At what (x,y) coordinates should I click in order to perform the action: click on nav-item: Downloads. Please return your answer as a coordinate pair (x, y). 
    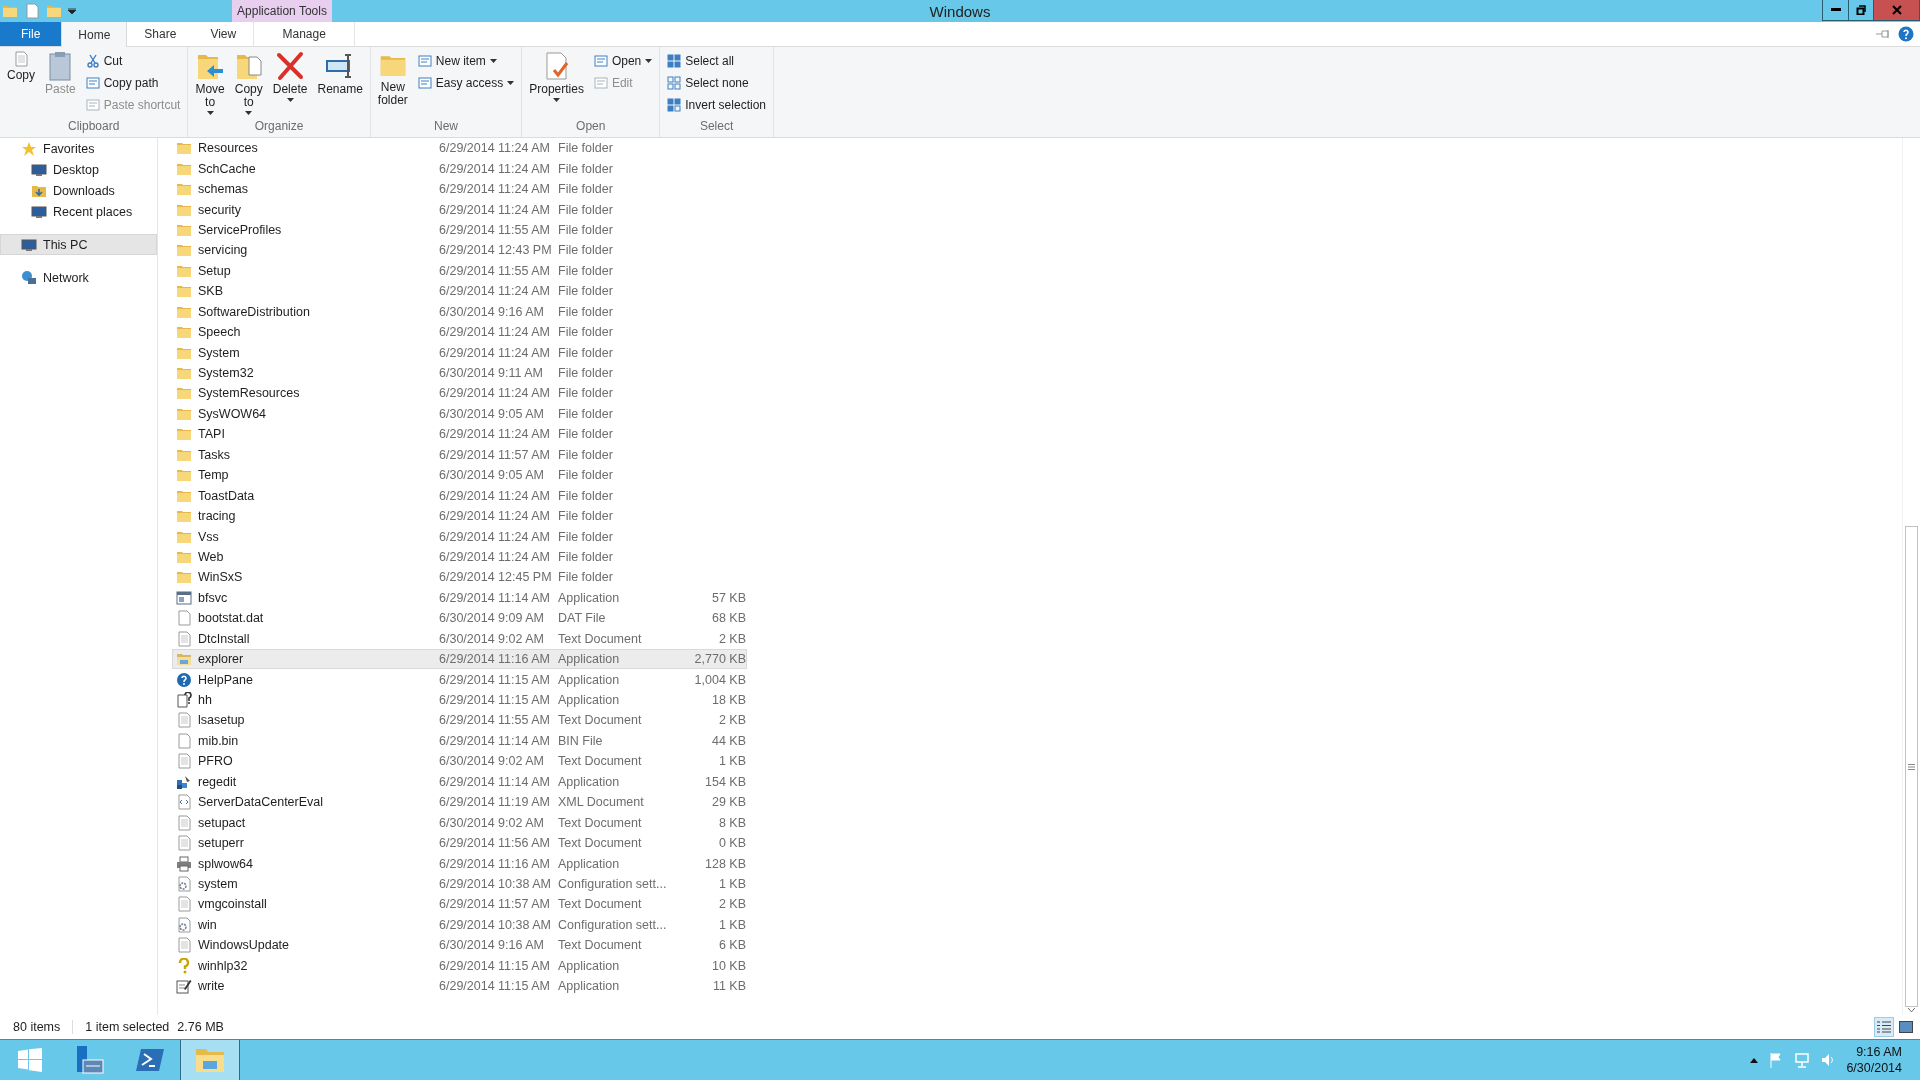
    Looking at the image, I should click on (78, 190).